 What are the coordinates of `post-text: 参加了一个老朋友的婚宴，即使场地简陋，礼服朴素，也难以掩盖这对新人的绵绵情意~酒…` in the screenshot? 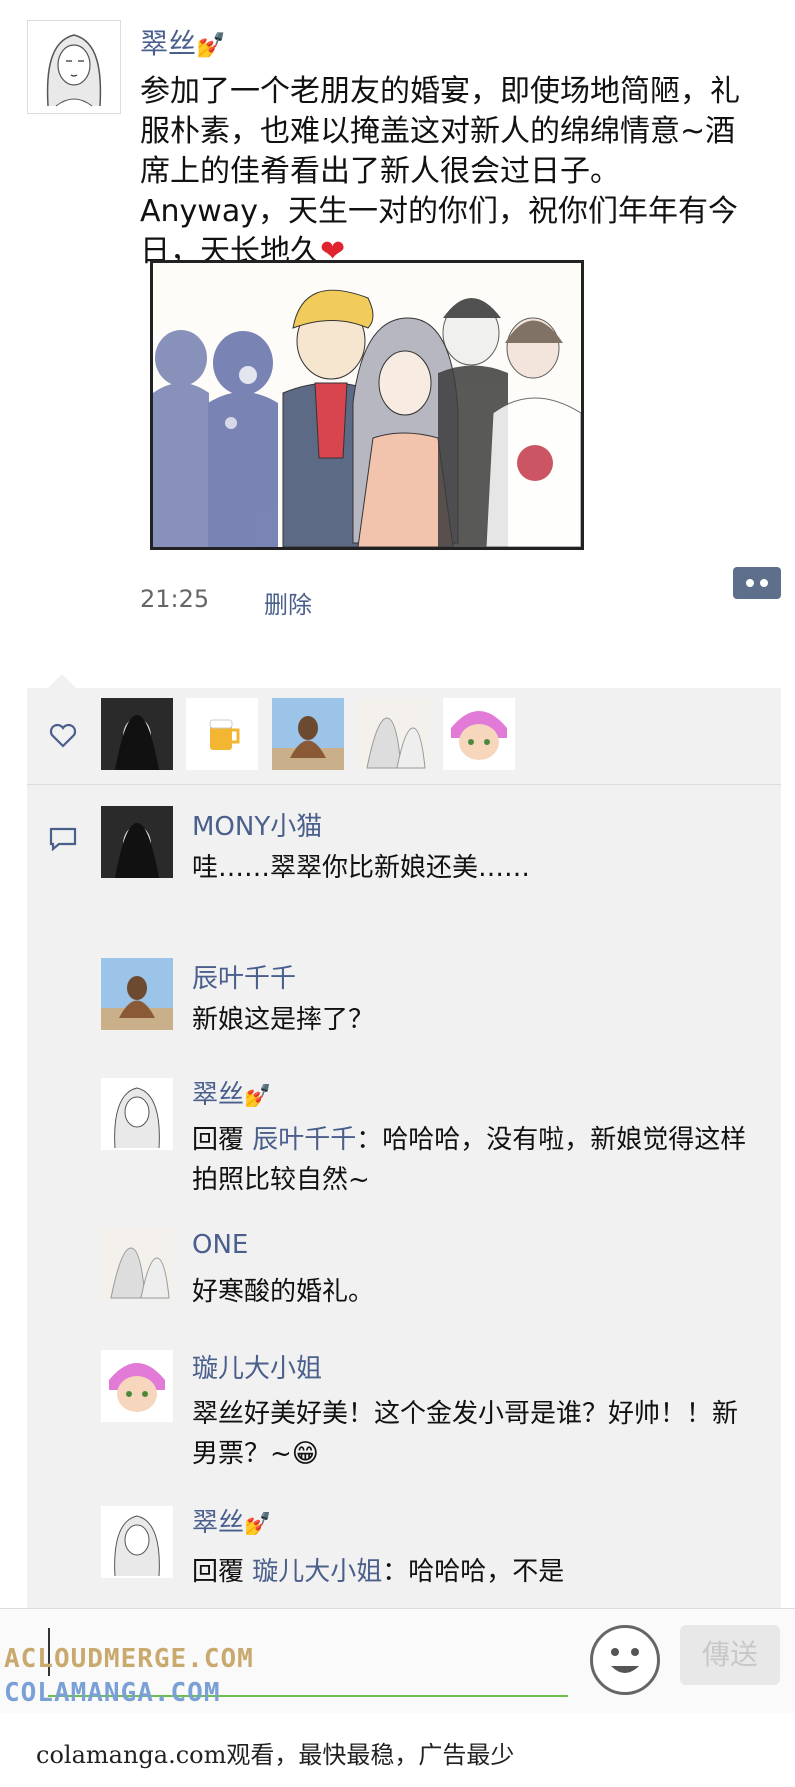 It's located at (440, 171).